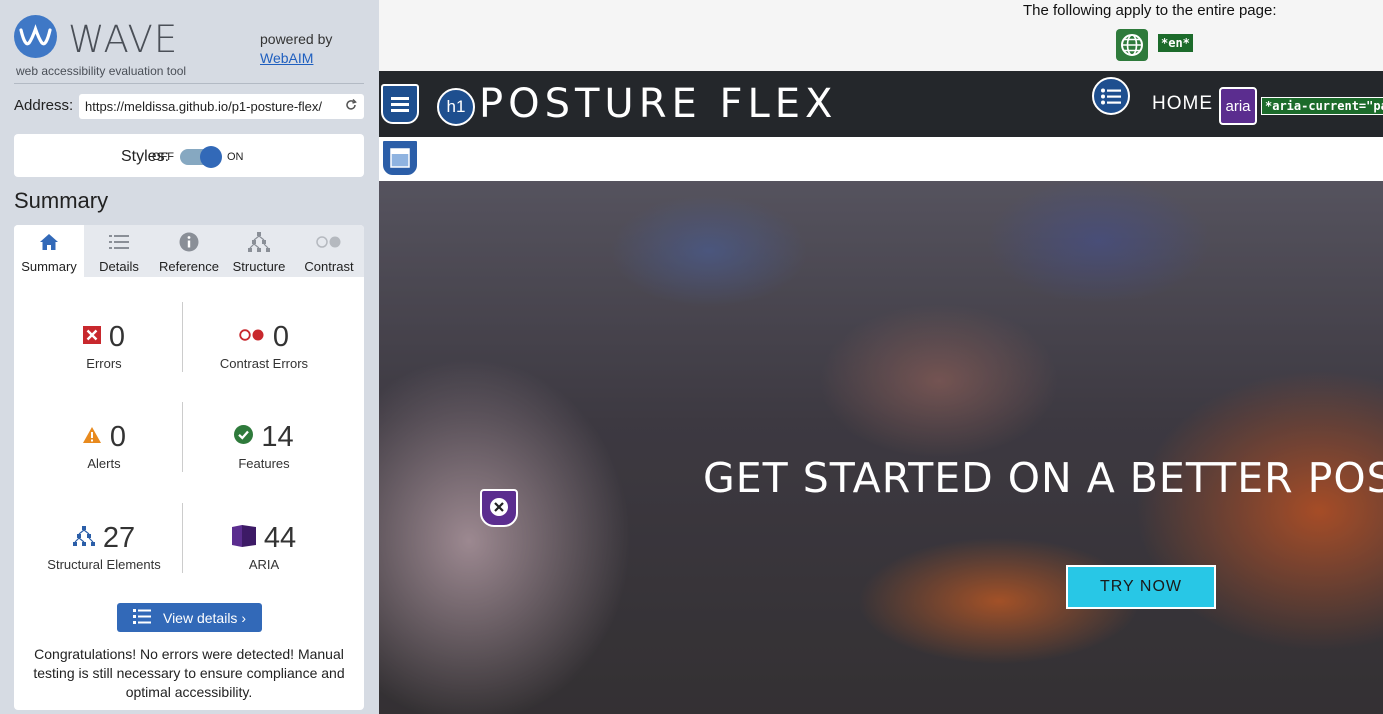  I want to click on language-code-tag: *en*, so click(1175, 43).